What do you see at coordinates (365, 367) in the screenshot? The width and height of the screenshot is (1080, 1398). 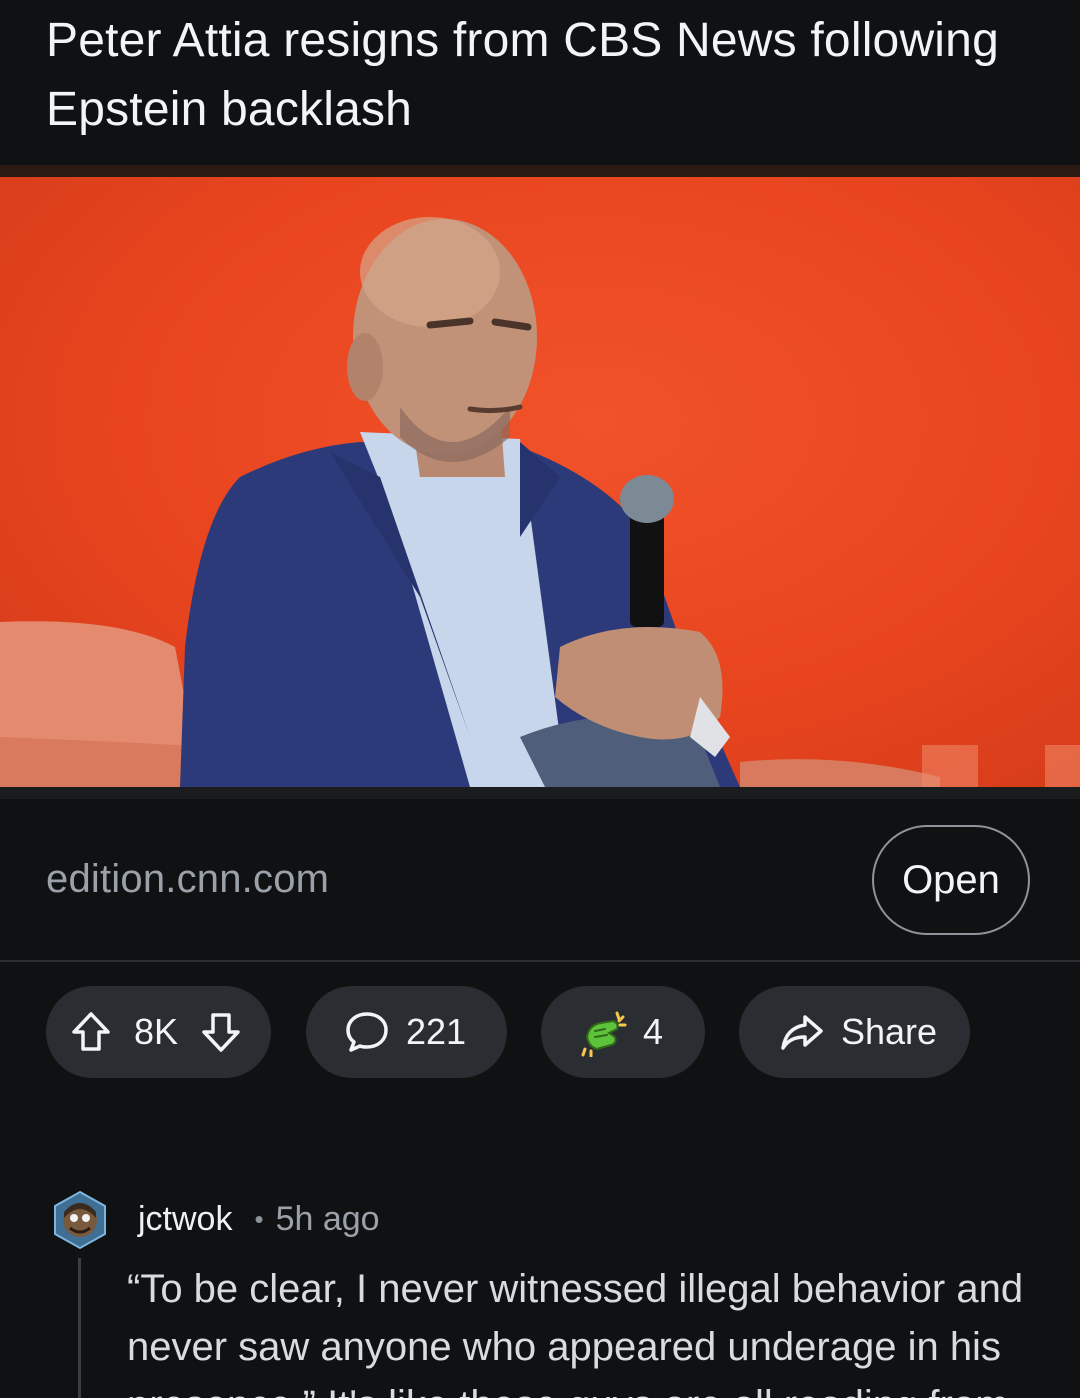 I see `ear` at bounding box center [365, 367].